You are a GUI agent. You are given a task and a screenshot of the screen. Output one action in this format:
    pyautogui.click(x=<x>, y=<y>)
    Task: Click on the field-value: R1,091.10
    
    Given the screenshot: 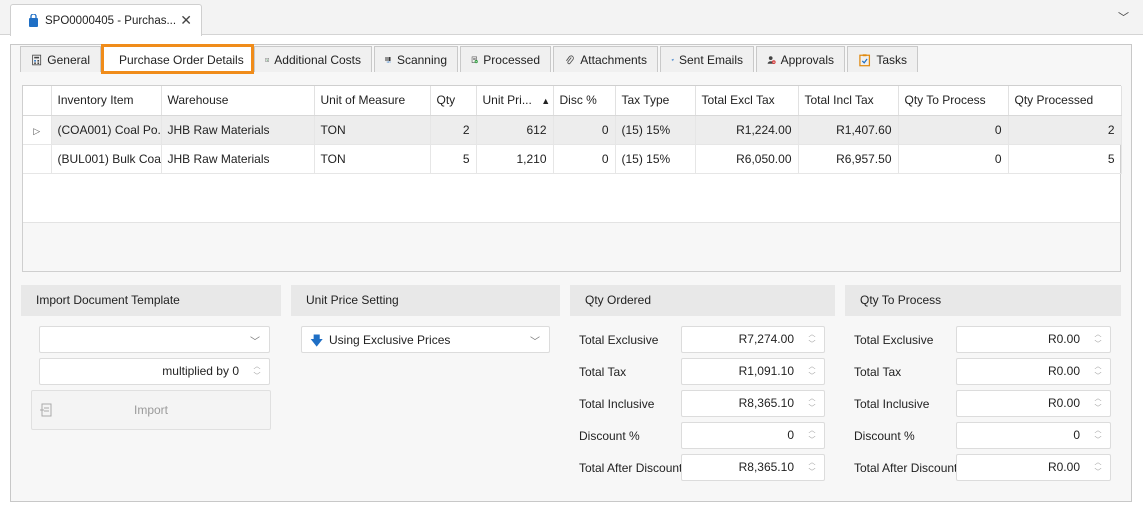 What is the action you would take?
    pyautogui.click(x=766, y=371)
    